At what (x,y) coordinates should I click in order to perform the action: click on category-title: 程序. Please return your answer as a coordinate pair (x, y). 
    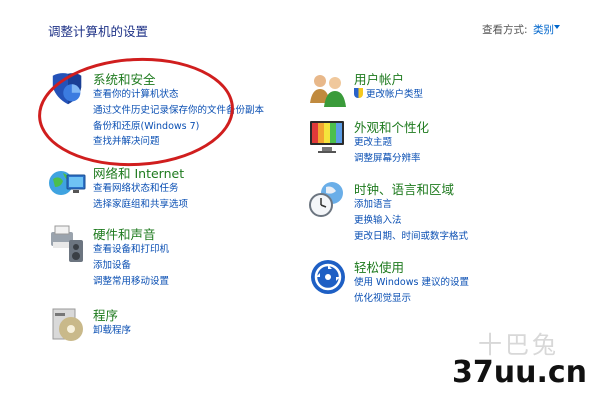
    Looking at the image, I should click on (105, 314).